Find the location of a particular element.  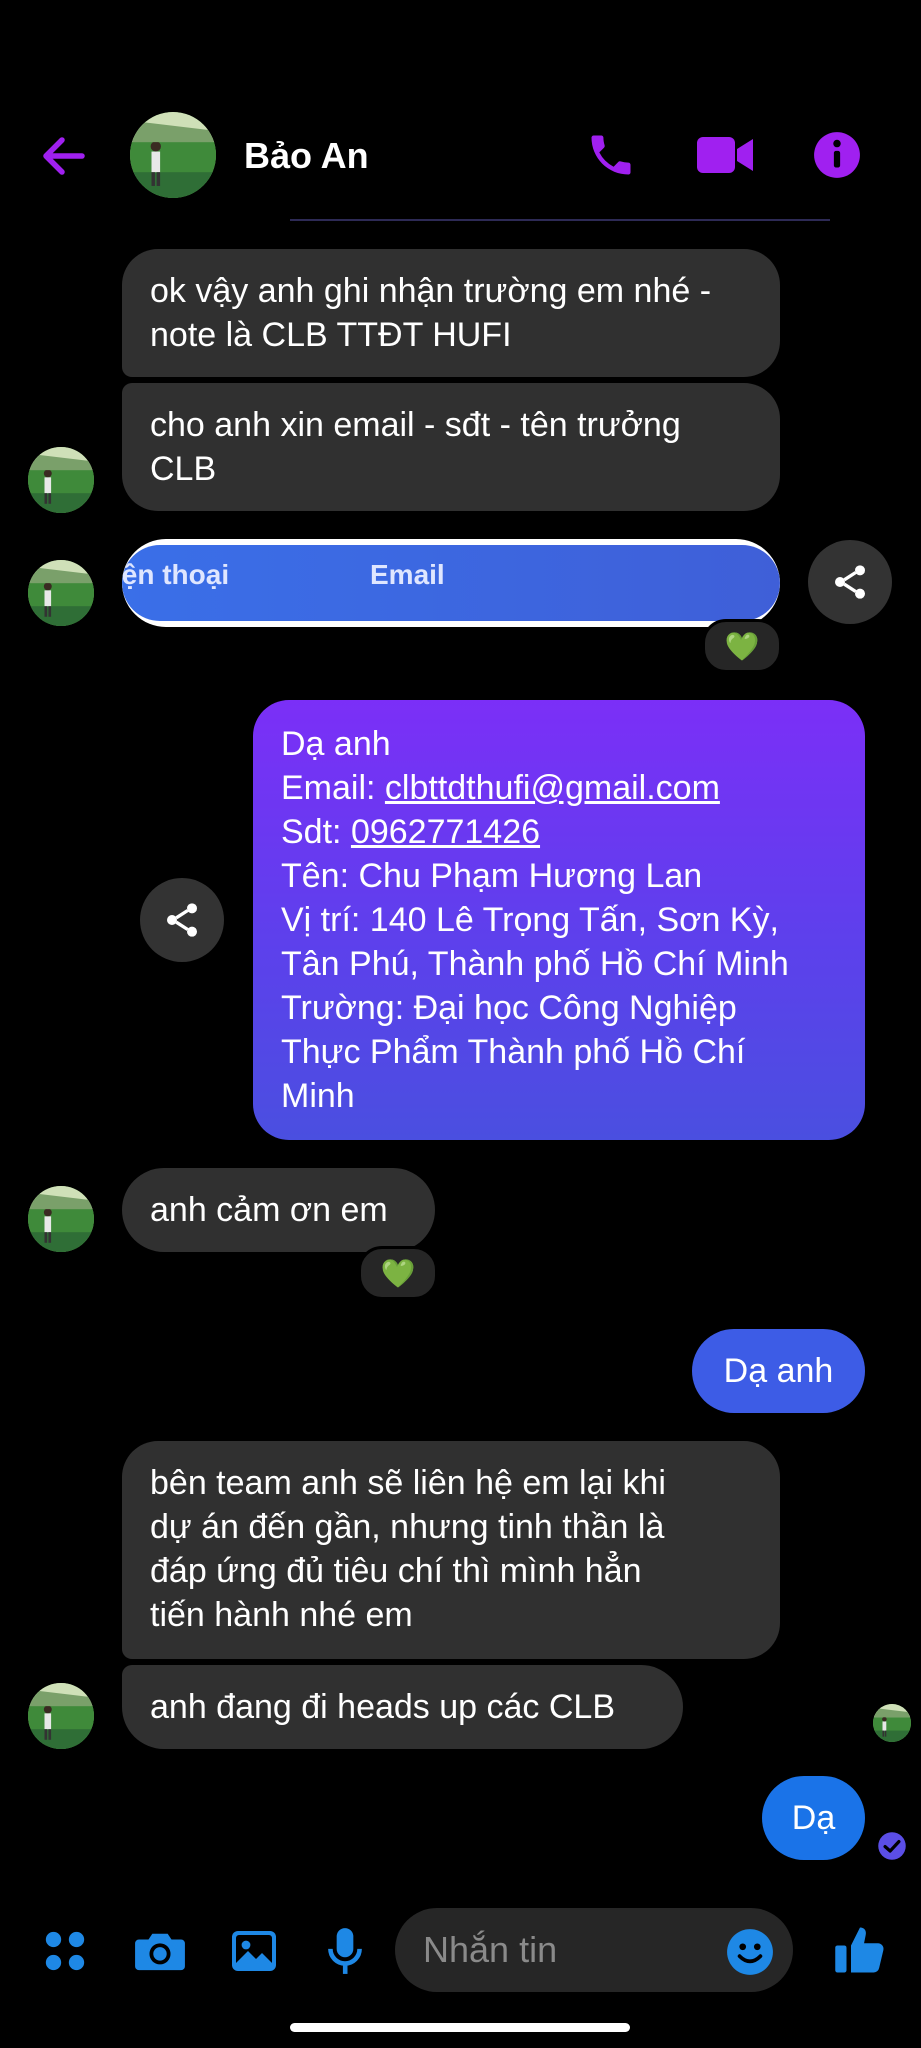

message-line: bên team anh sẽ liên hệ em lại khi is located at coordinates (408, 1483).